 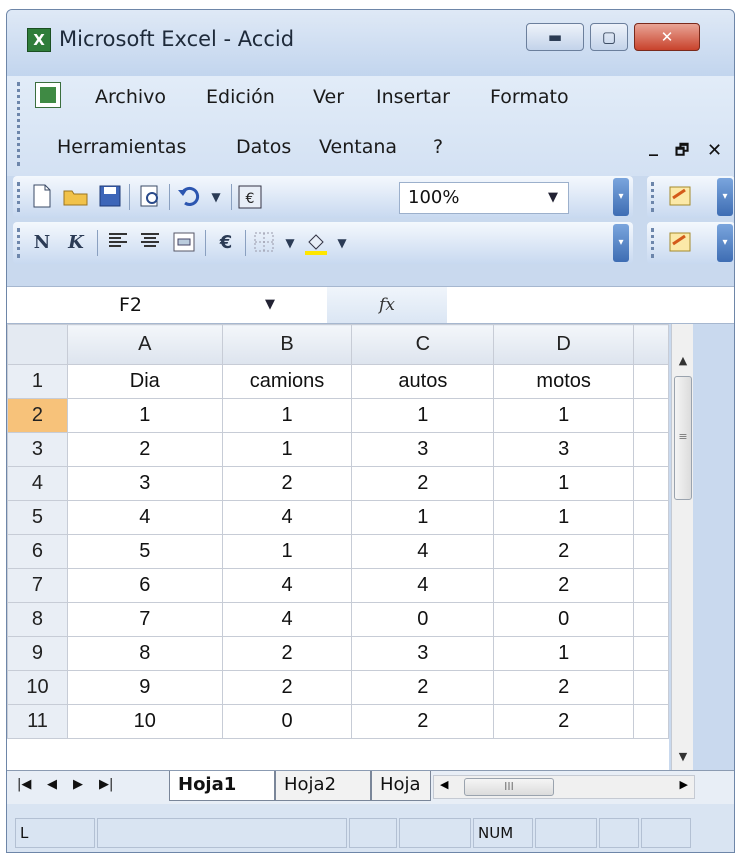 I want to click on new-comment-icon, so click(x=680, y=197).